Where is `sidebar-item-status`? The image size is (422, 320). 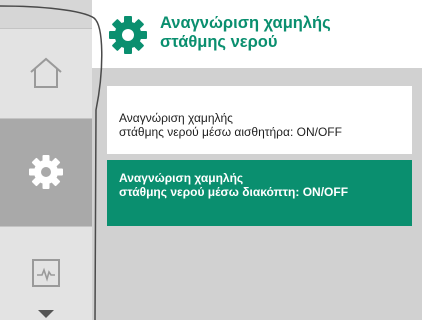 sidebar-item-status is located at coordinates (46, 273).